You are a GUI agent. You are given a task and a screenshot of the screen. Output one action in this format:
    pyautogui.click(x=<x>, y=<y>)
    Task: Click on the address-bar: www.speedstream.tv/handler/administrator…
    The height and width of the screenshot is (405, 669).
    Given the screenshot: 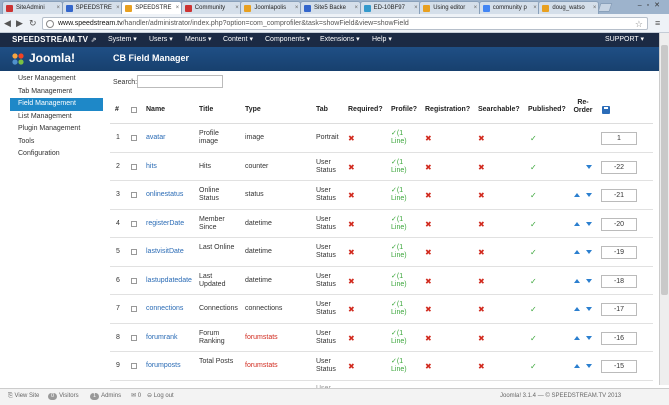 What is the action you would take?
    pyautogui.click(x=345, y=23)
    